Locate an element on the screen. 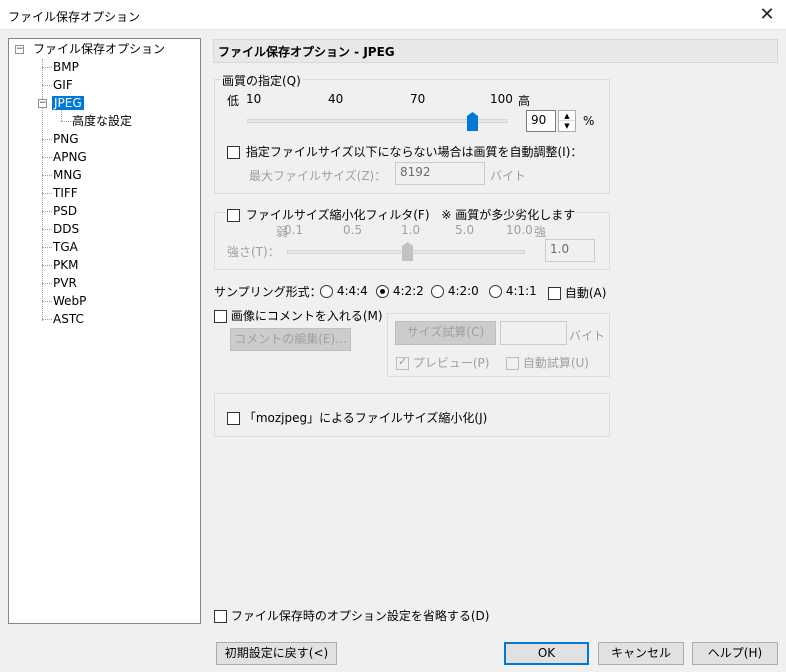 This screenshot has height=672, width=786. sampling-420: 4:2:0 is located at coordinates (455, 291).